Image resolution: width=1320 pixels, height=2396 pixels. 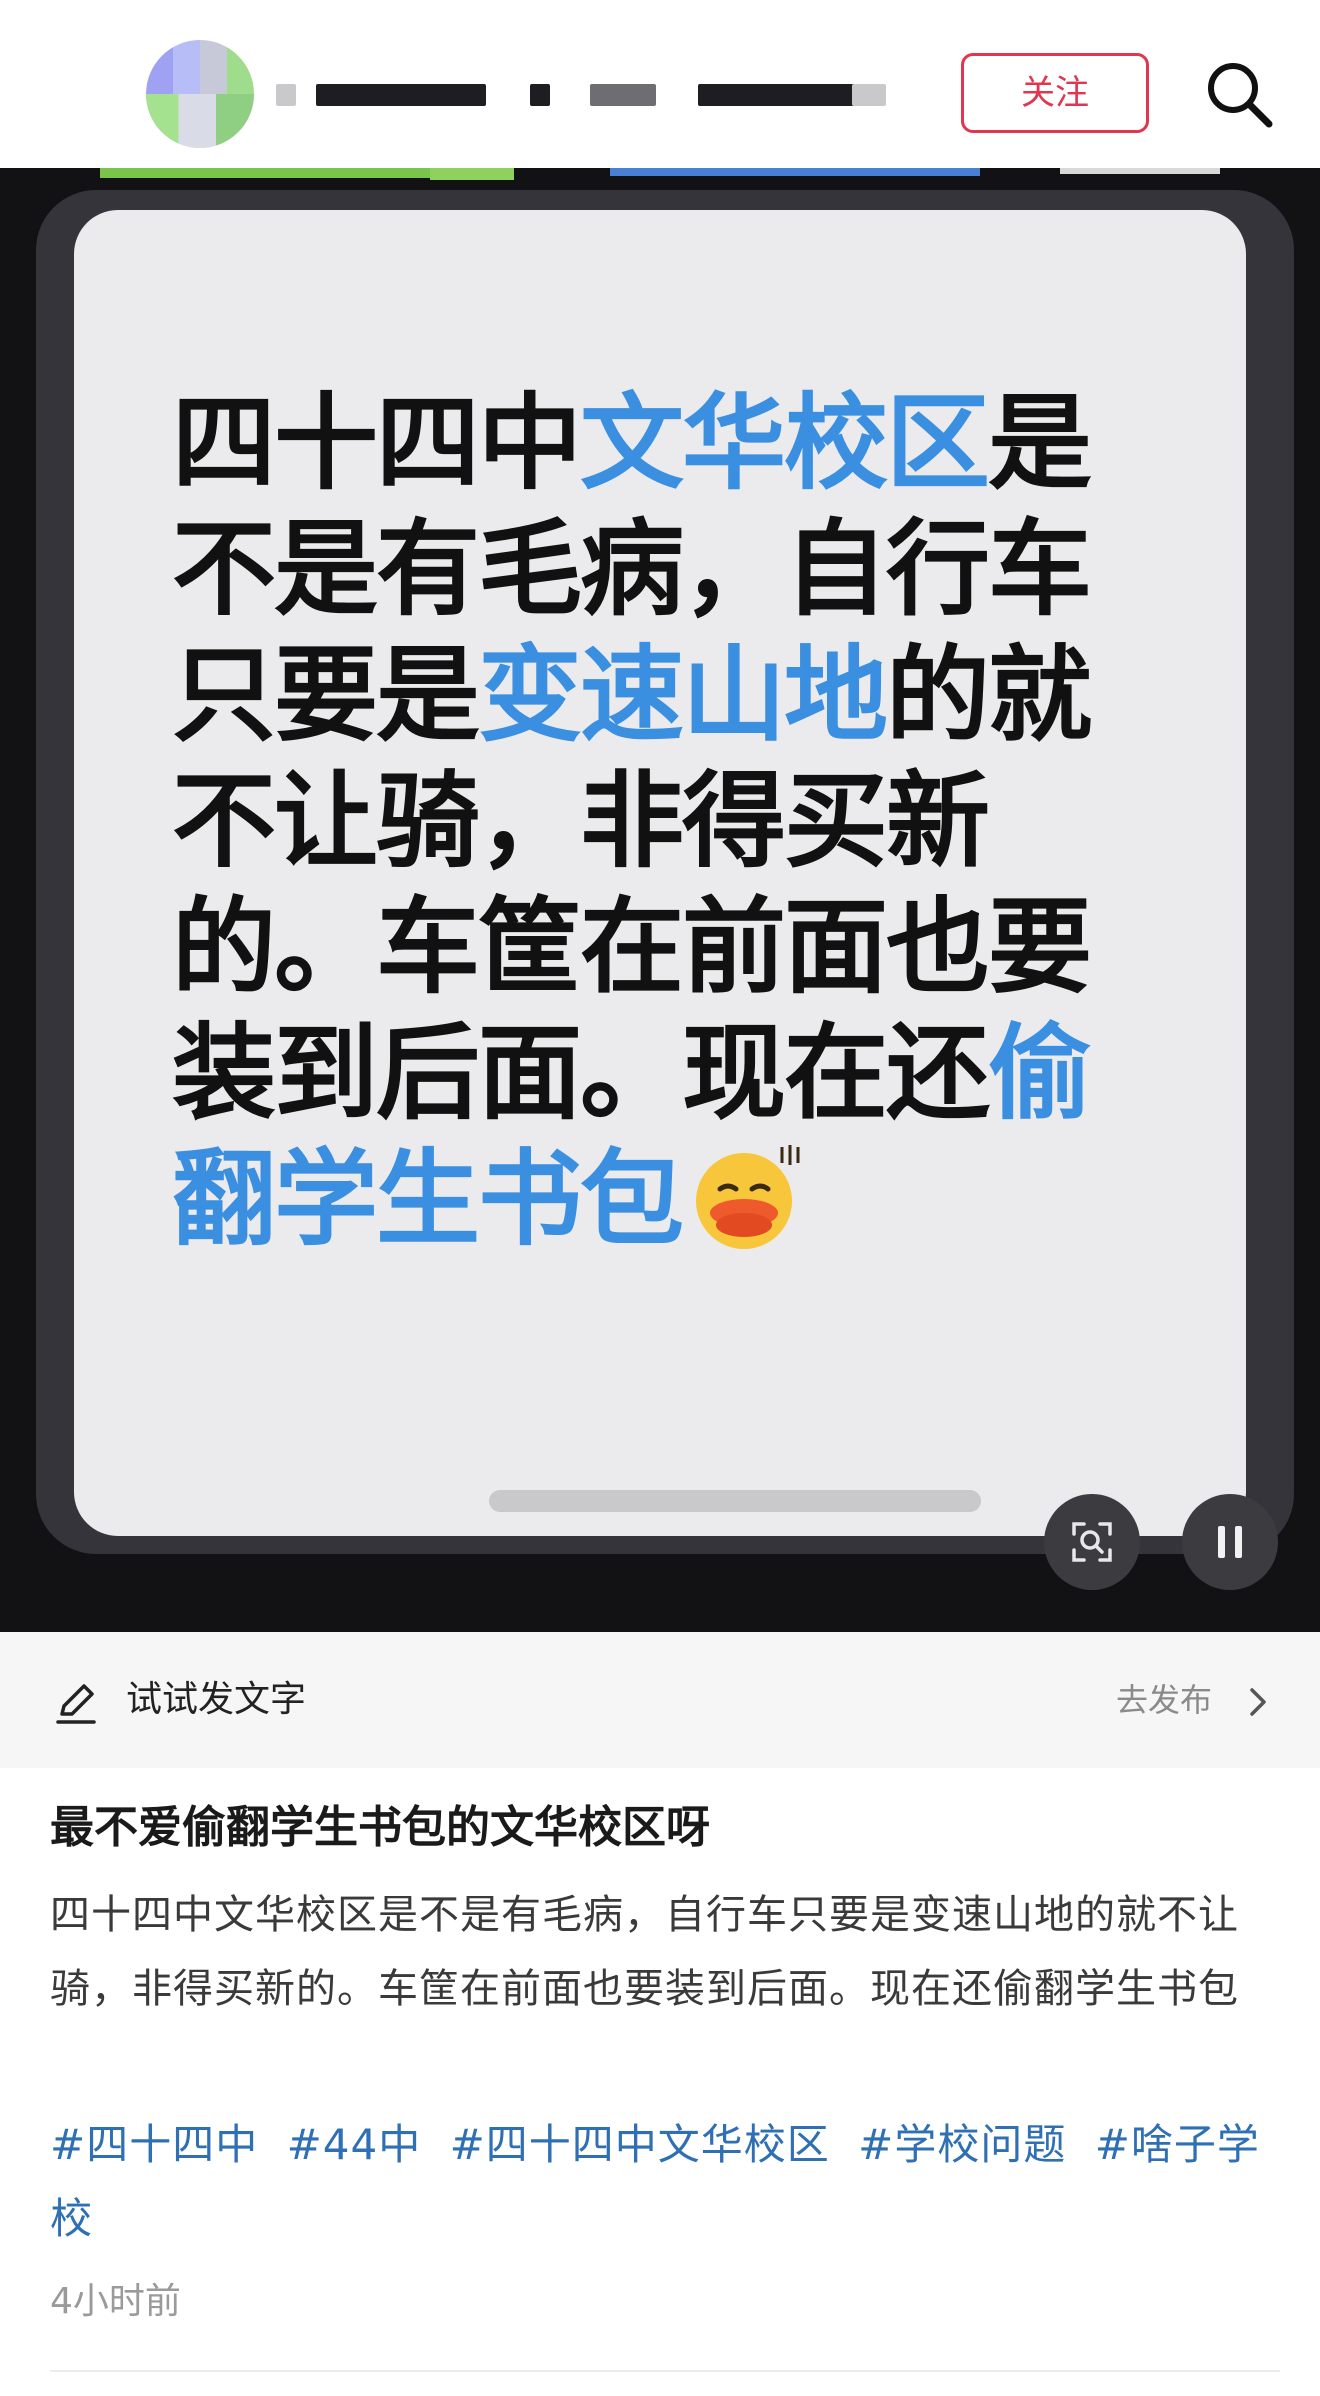 I want to click on card-text-segment: 只要是, so click(x=326, y=695).